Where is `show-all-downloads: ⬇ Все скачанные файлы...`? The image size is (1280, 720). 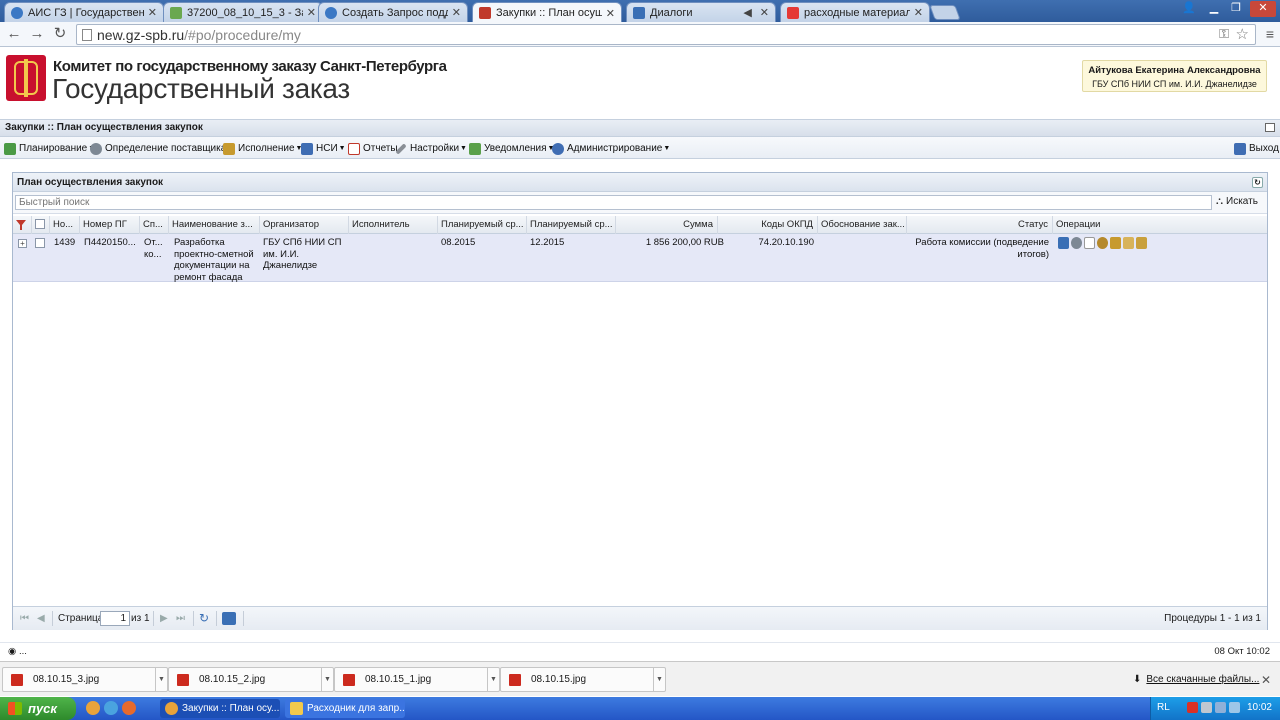
show-all-downloads: ⬇ Все скачанные файлы... is located at coordinates (1196, 679).